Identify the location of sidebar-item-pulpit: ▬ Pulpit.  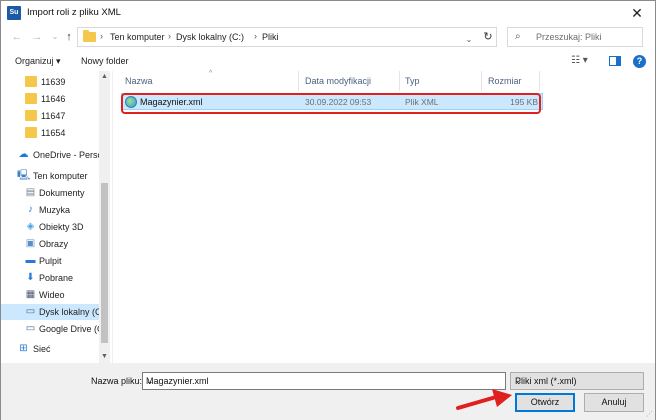
(50, 261).